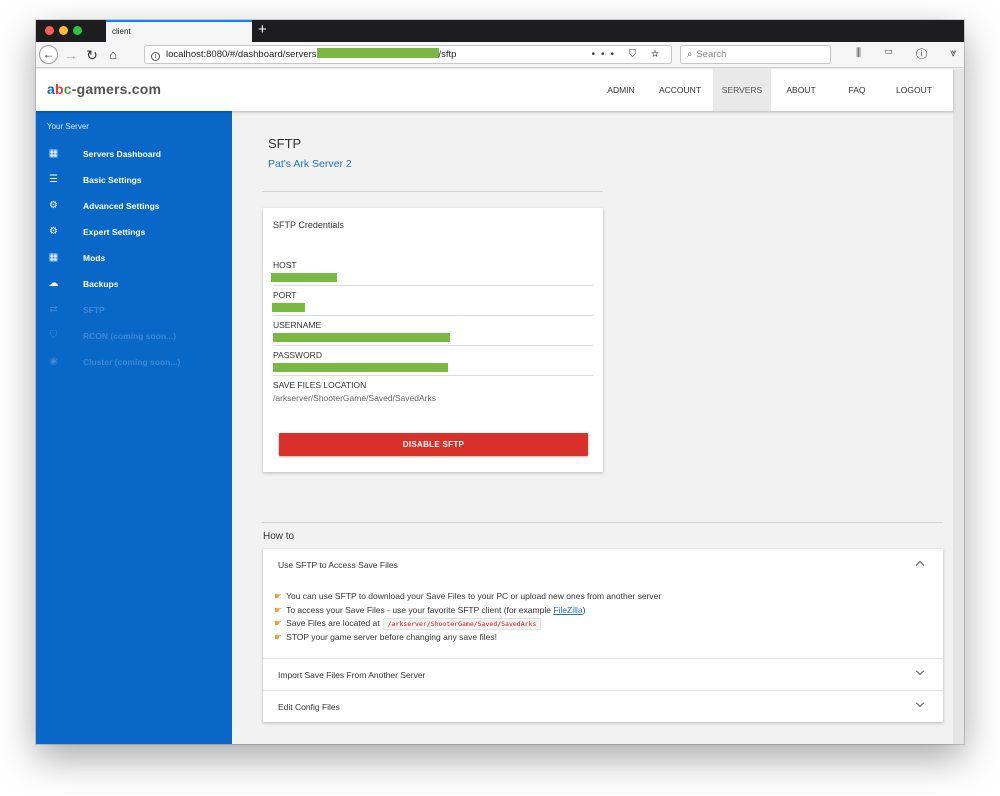  Describe the element at coordinates (134, 154) in the screenshot. I see `sidebar-item-servers-dashboard: ▦ Servers Dashboard` at that location.